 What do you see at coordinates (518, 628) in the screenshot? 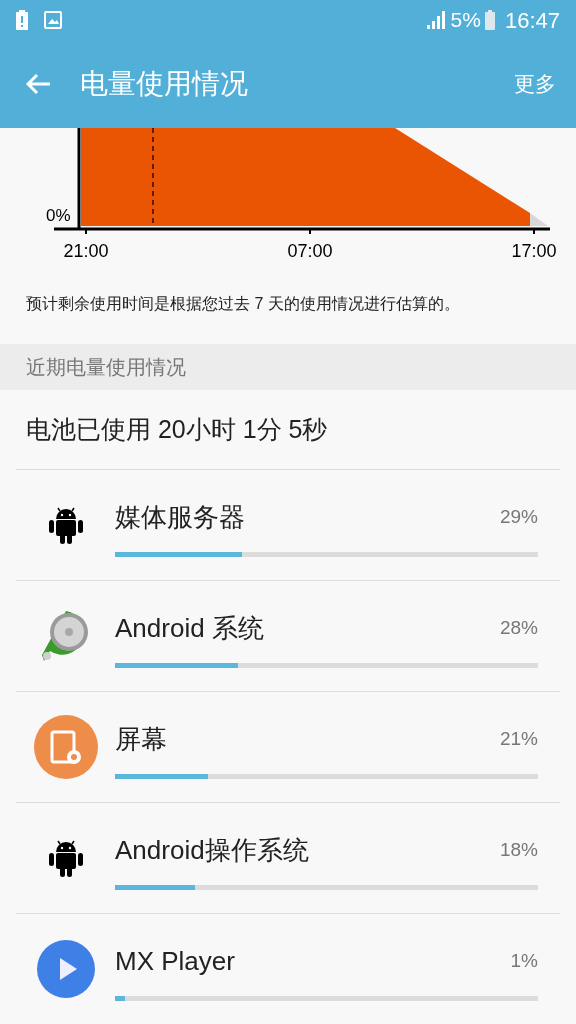
I see `usage-percent: 28%` at bounding box center [518, 628].